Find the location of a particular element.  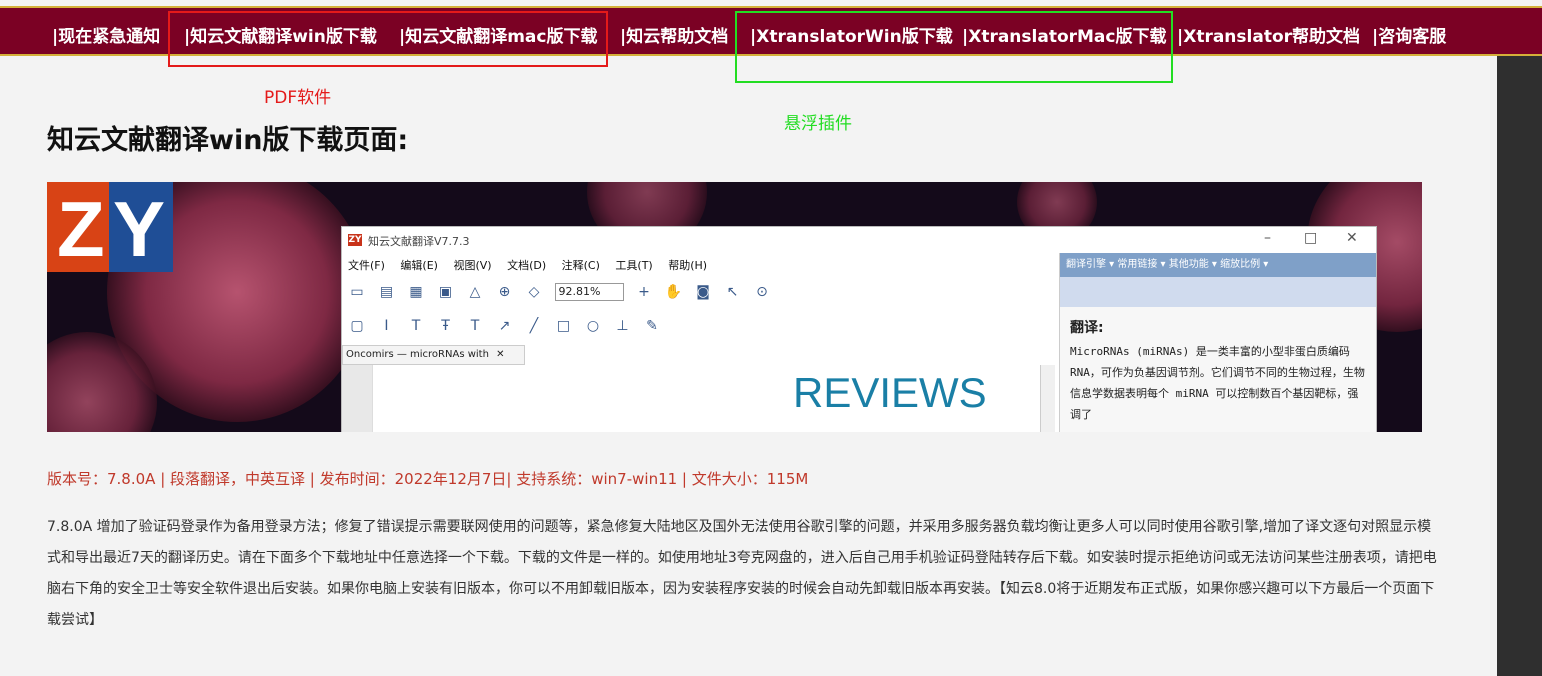

menu-view: 视图(V) is located at coordinates (472, 265).